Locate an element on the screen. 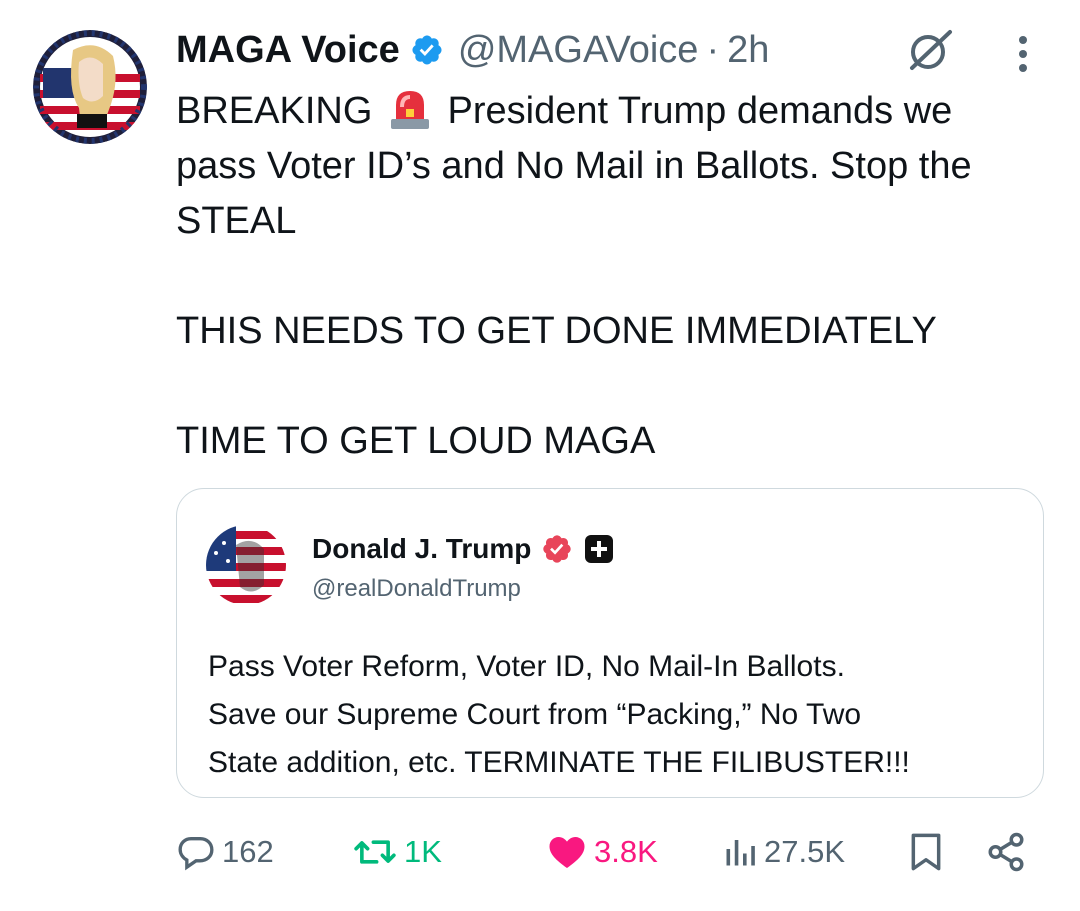 Image resolution: width=1080 pixels, height=911 pixels. share-icon is located at coordinates (1006, 852).